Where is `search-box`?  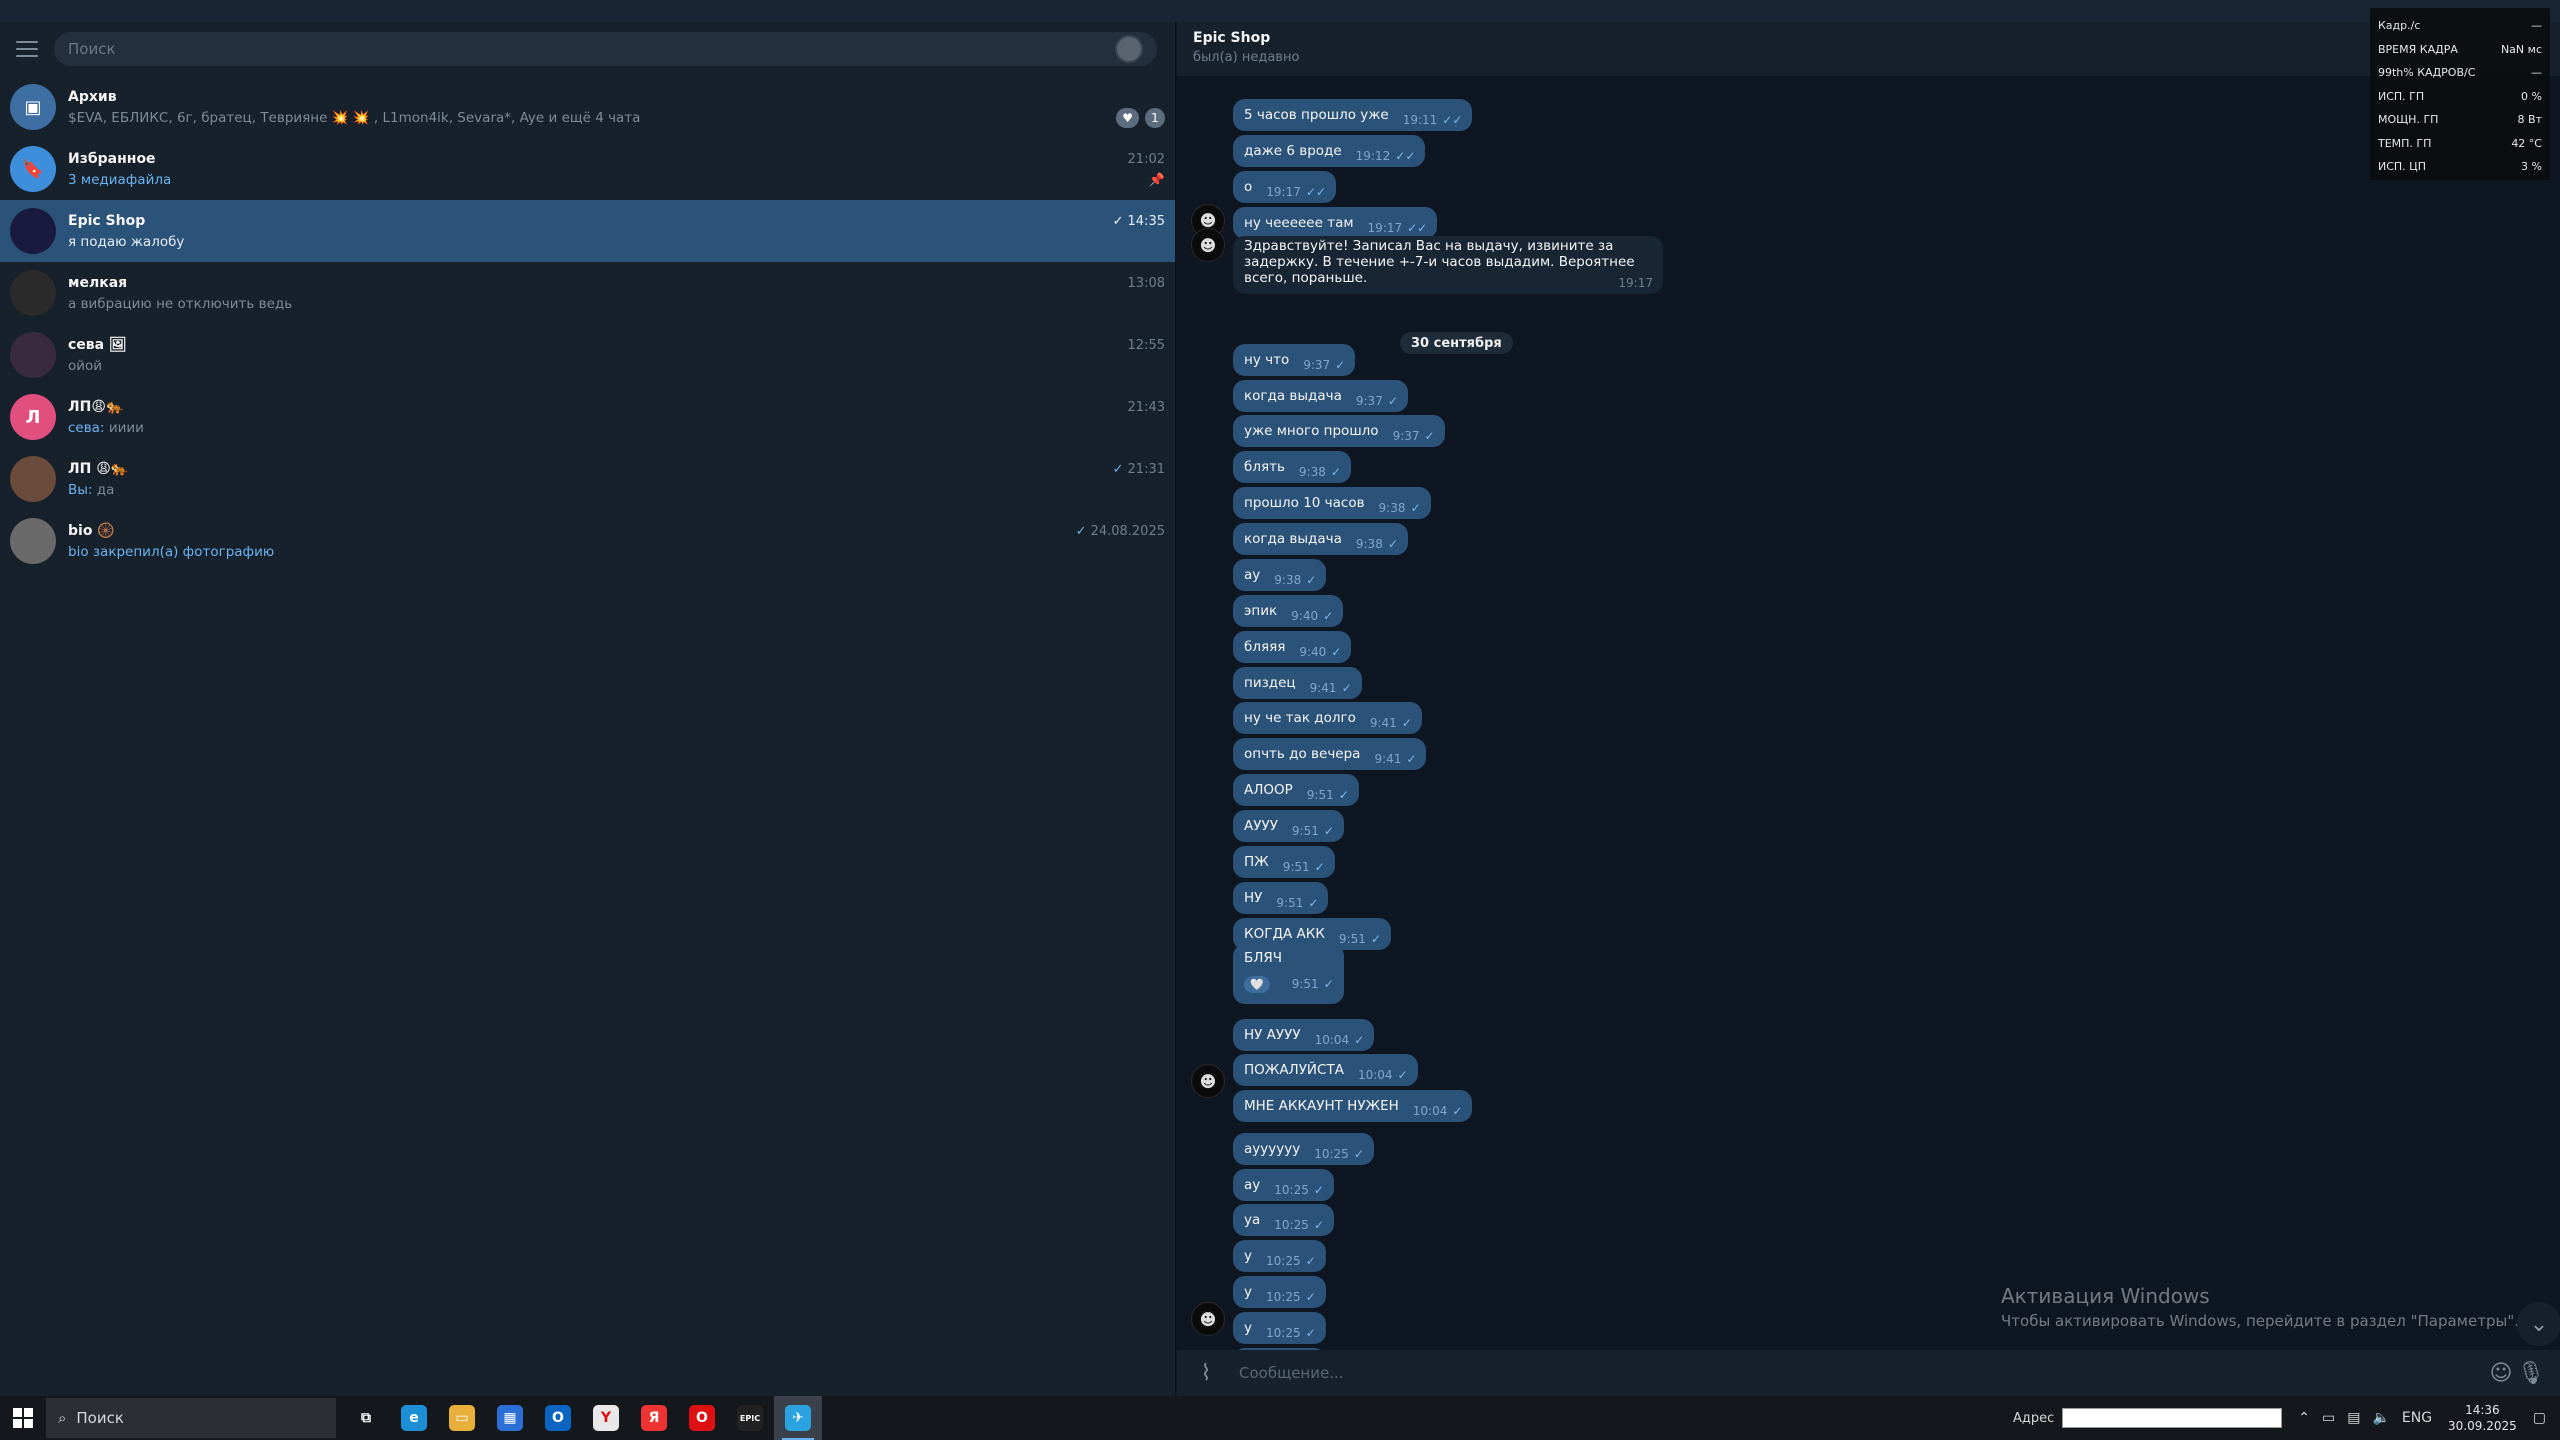 search-box is located at coordinates (605, 49).